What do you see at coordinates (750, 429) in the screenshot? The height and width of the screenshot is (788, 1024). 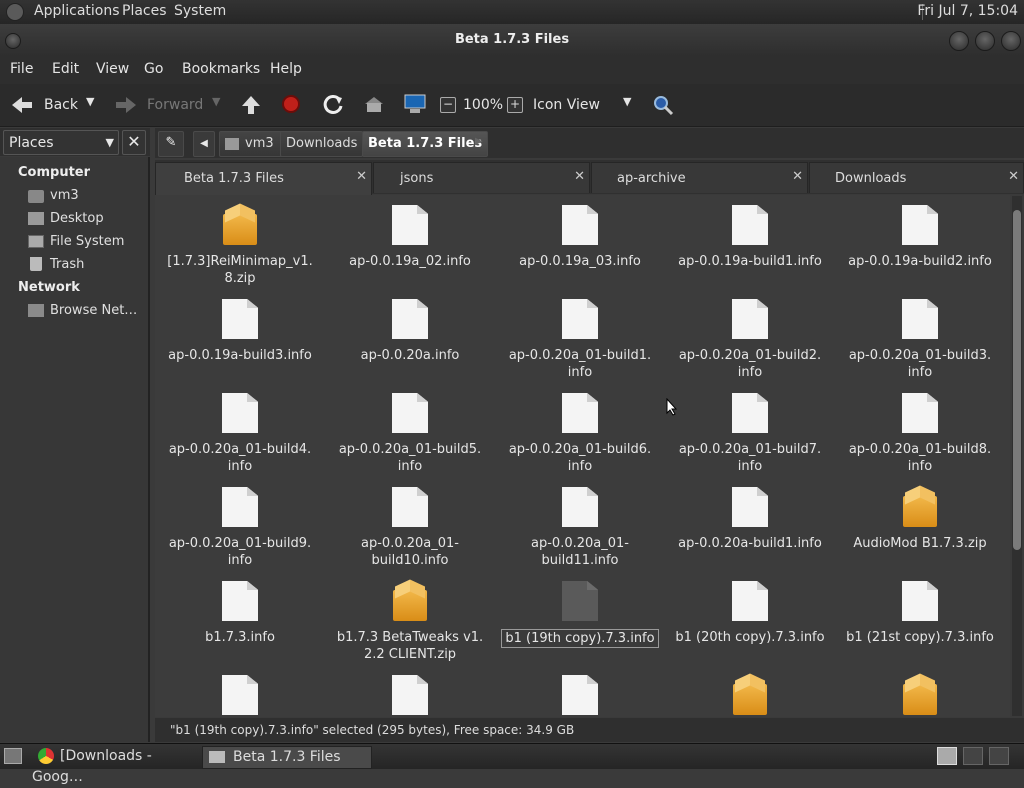 I see `file-item: ap-0.0.20a_01-build7. info` at bounding box center [750, 429].